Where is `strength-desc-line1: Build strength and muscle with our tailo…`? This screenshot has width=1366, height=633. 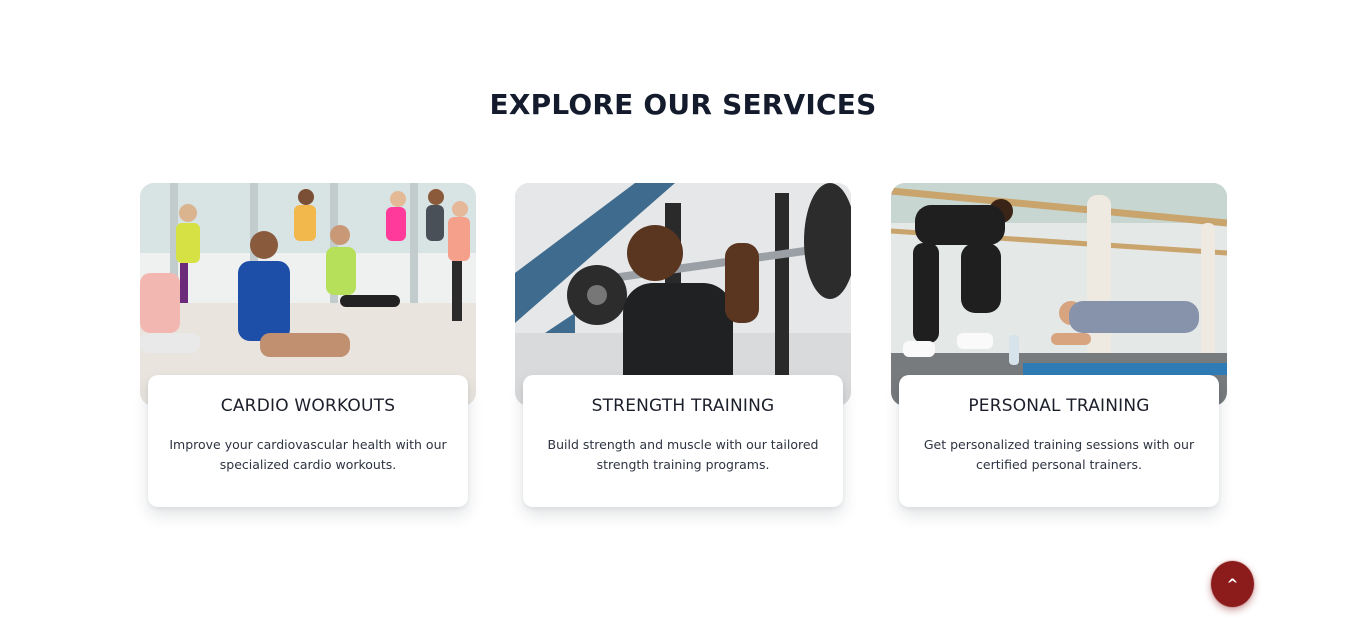 strength-desc-line1: Build strength and muscle with our tailo… is located at coordinates (683, 444).